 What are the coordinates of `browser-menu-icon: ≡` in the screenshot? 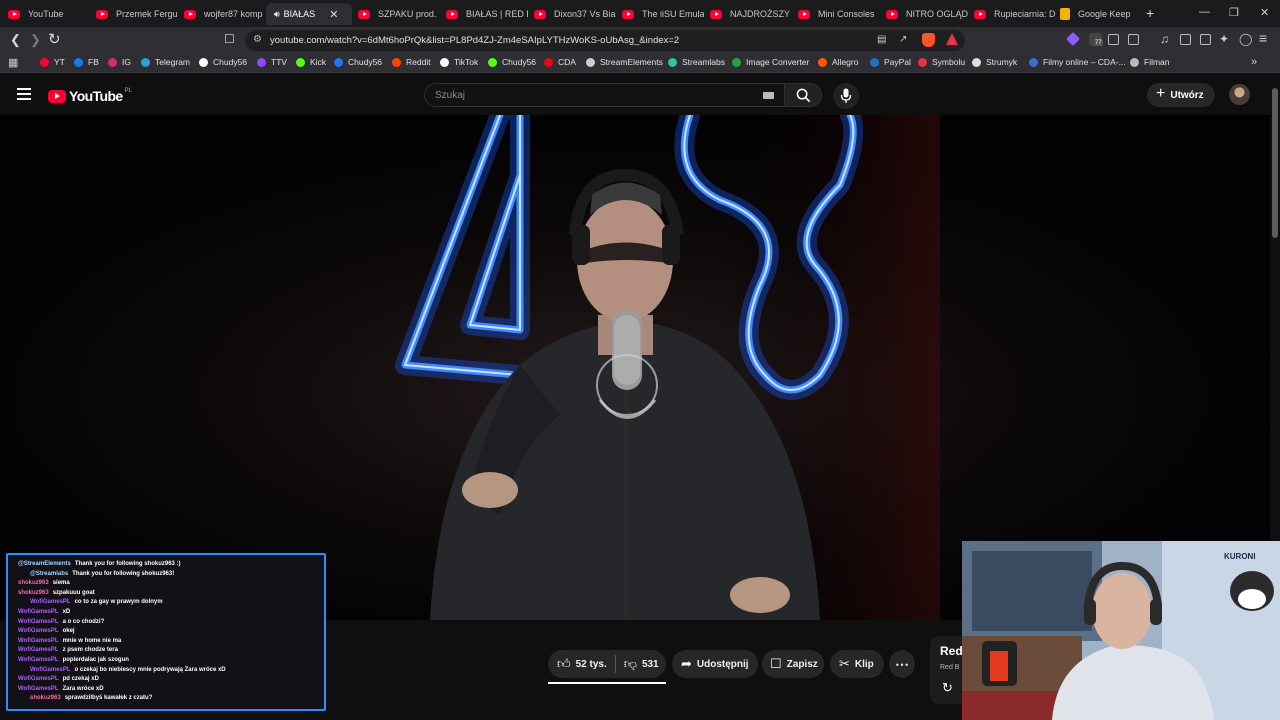 It's located at (1263, 38).